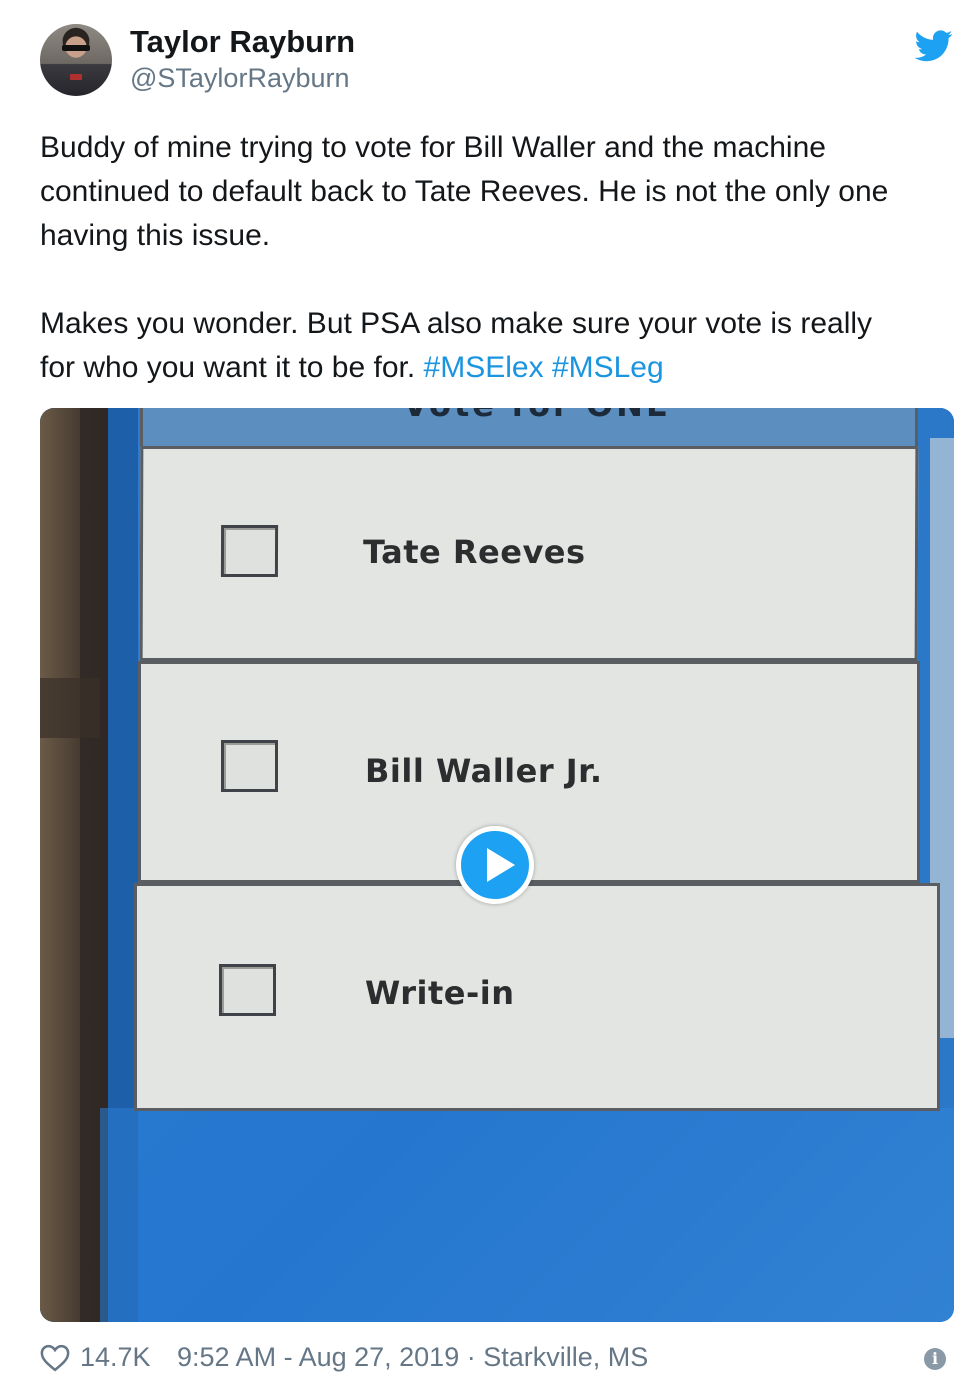 This screenshot has height=1383, width=980. Describe the element at coordinates (155, 235) in the screenshot. I see `tweet-line: having this issue.` at that location.